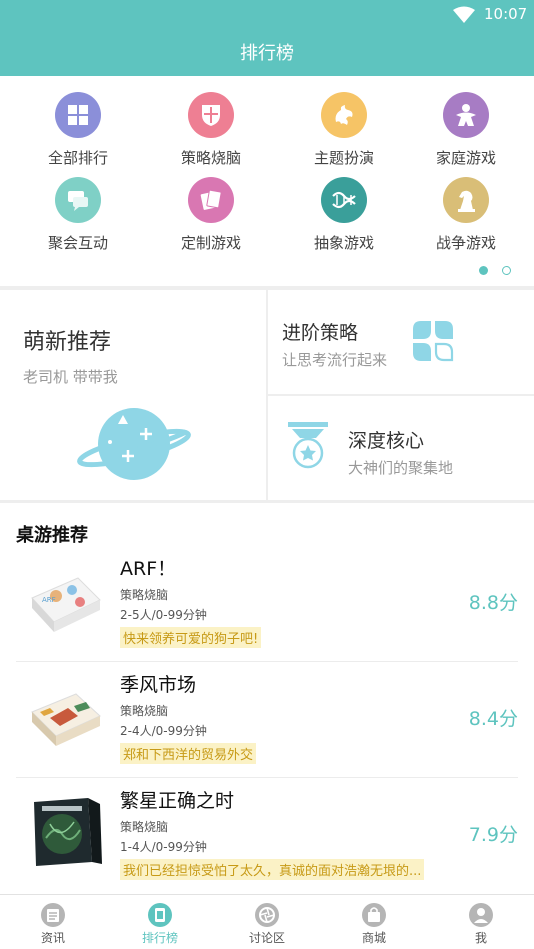  I want to click on advanced-subtitle: 让思考流行起来, so click(335, 360).